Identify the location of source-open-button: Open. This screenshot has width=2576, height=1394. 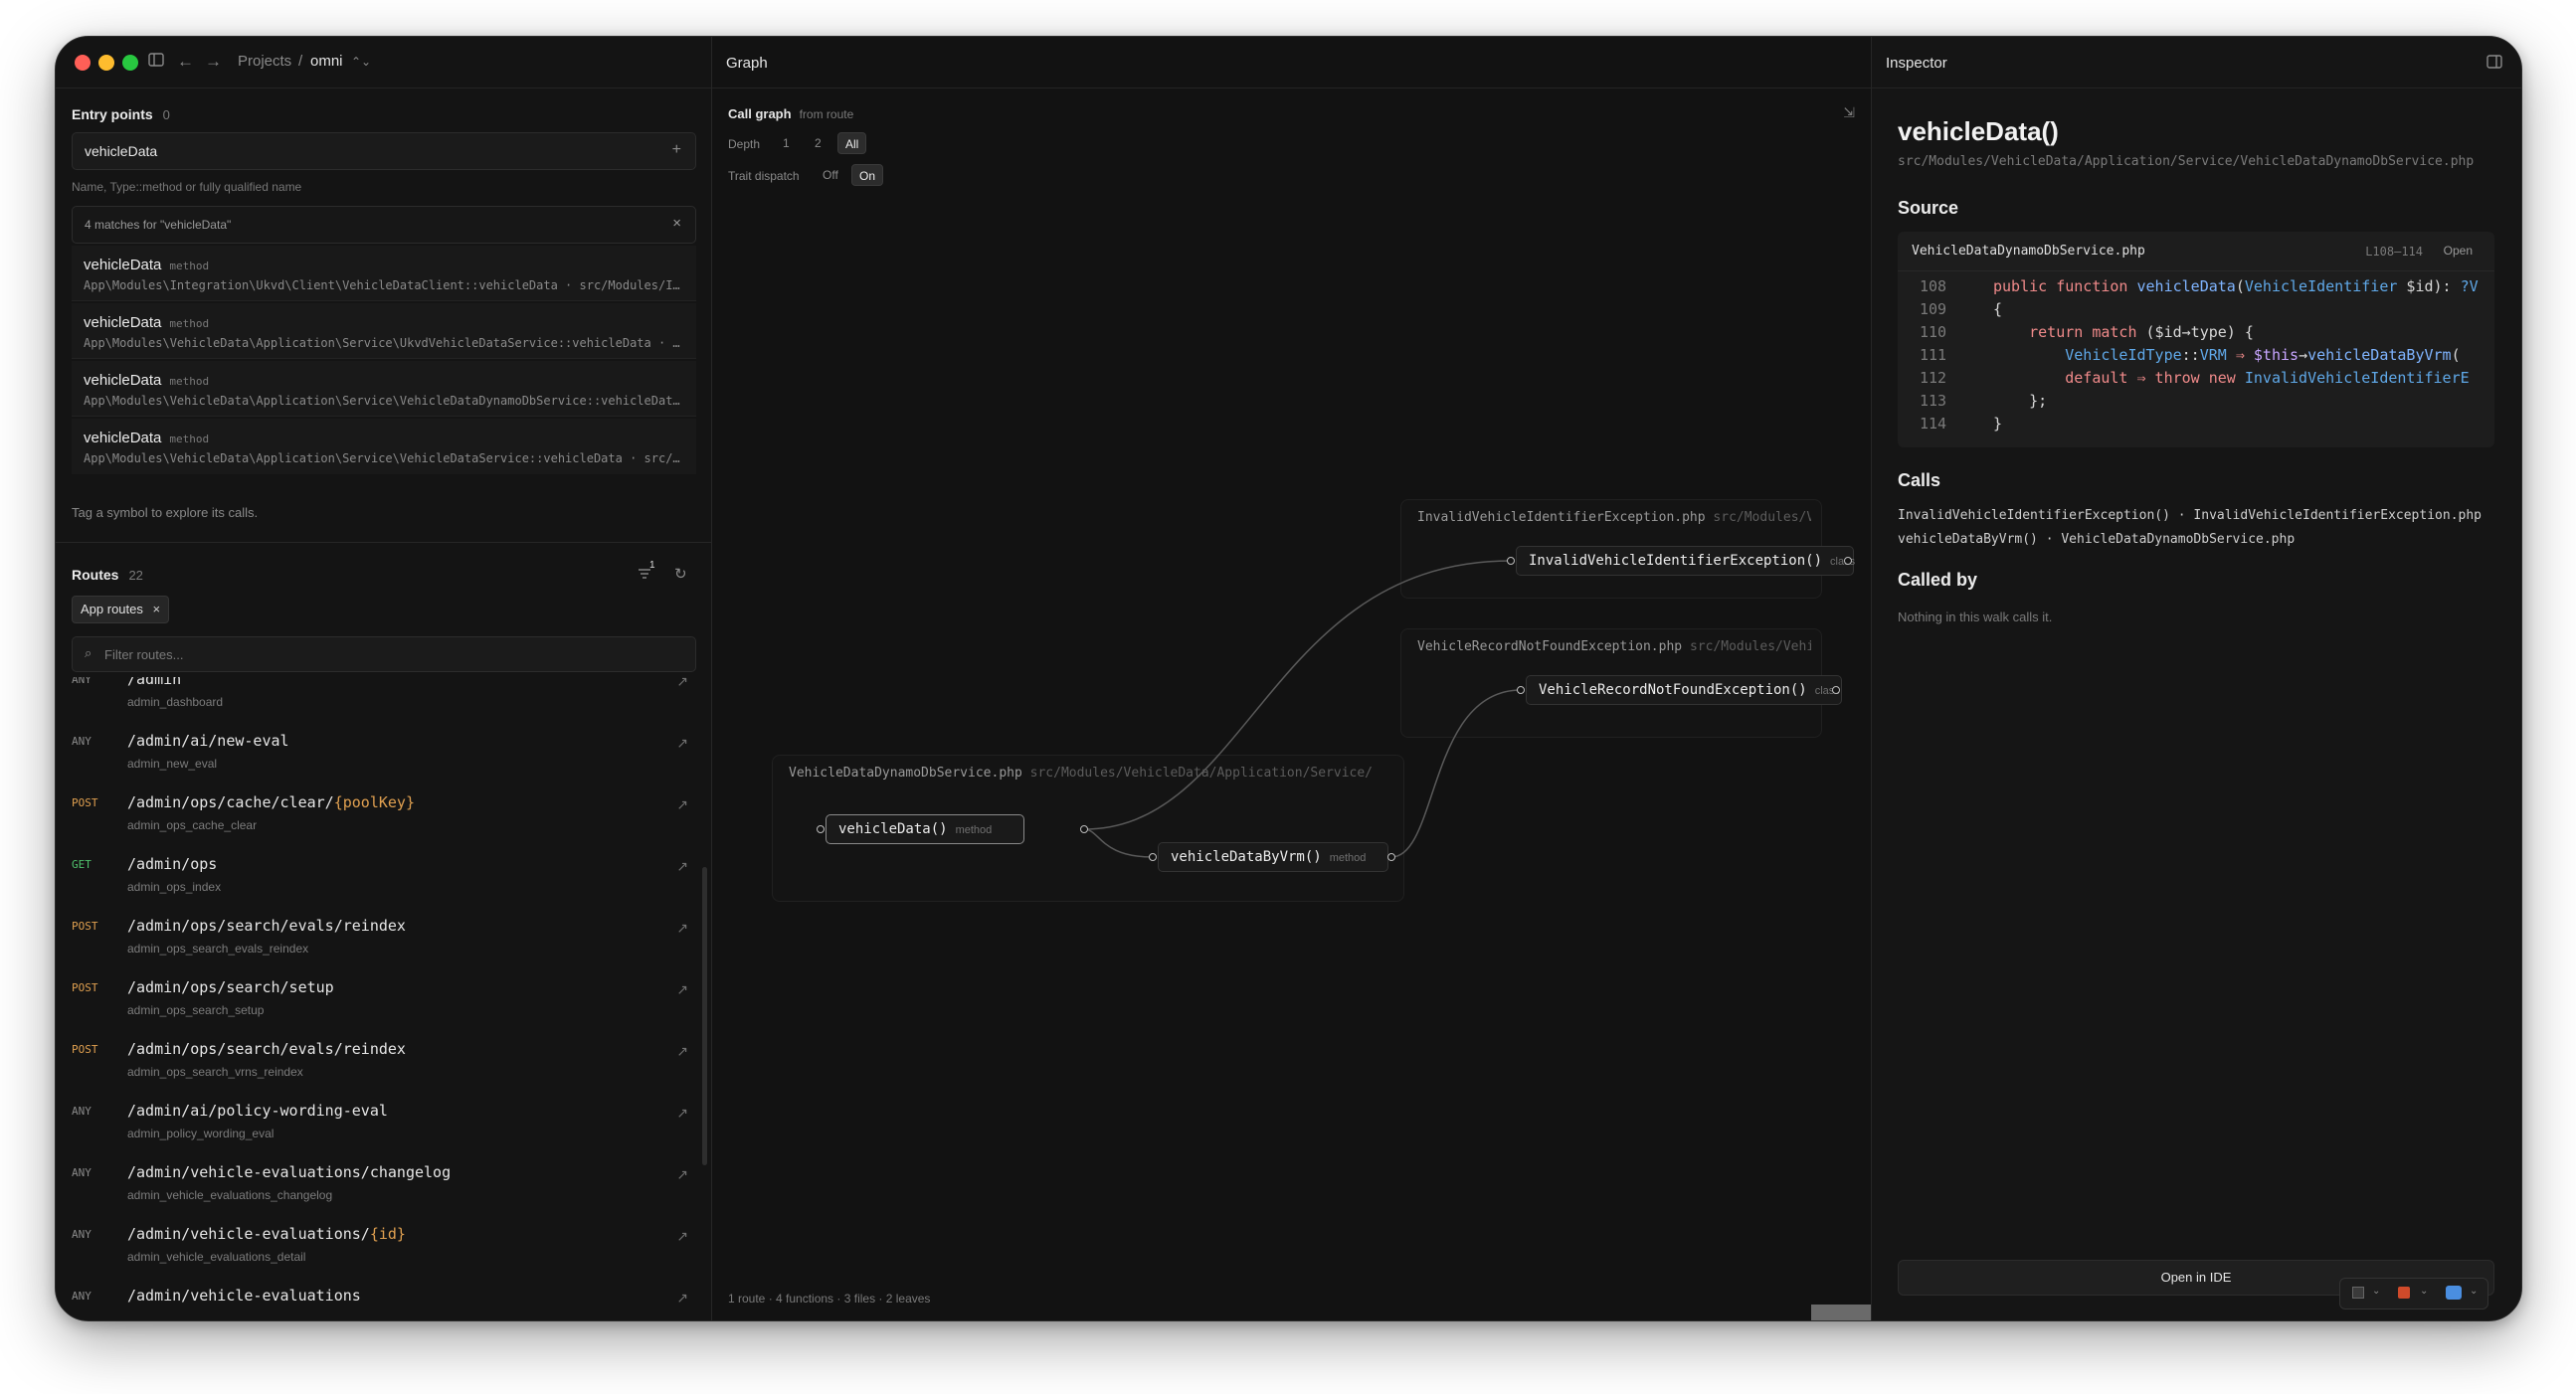
(2458, 251).